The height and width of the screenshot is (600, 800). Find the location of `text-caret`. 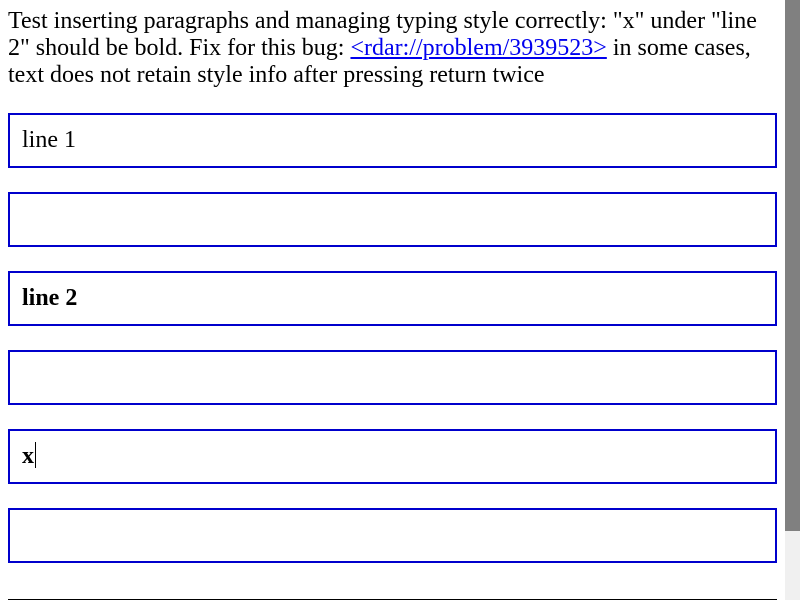

text-caret is located at coordinates (35, 455).